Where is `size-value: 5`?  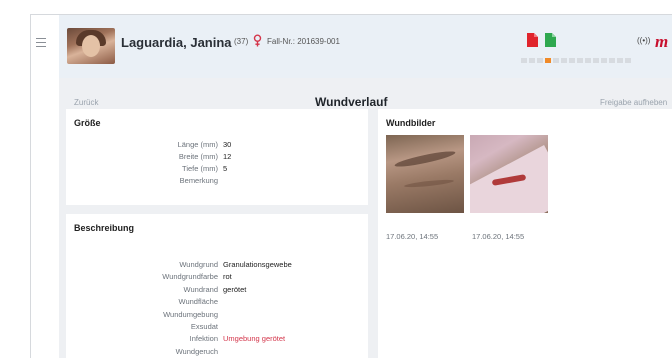
size-value: 5 is located at coordinates (225, 168).